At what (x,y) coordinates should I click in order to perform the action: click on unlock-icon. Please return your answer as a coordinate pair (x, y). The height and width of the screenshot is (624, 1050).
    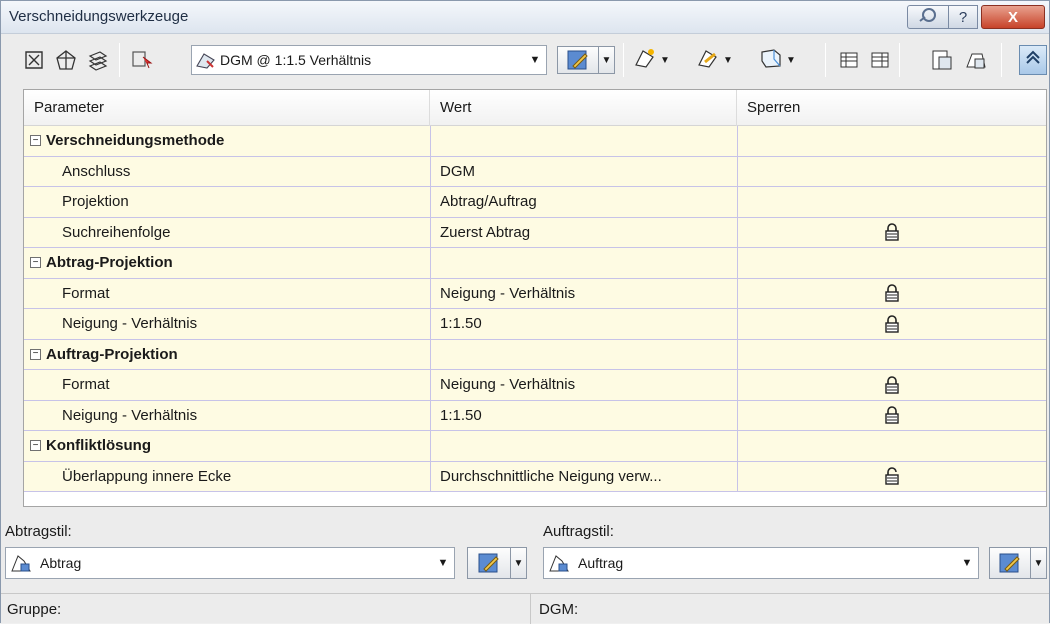
    Looking at the image, I should click on (892, 476).